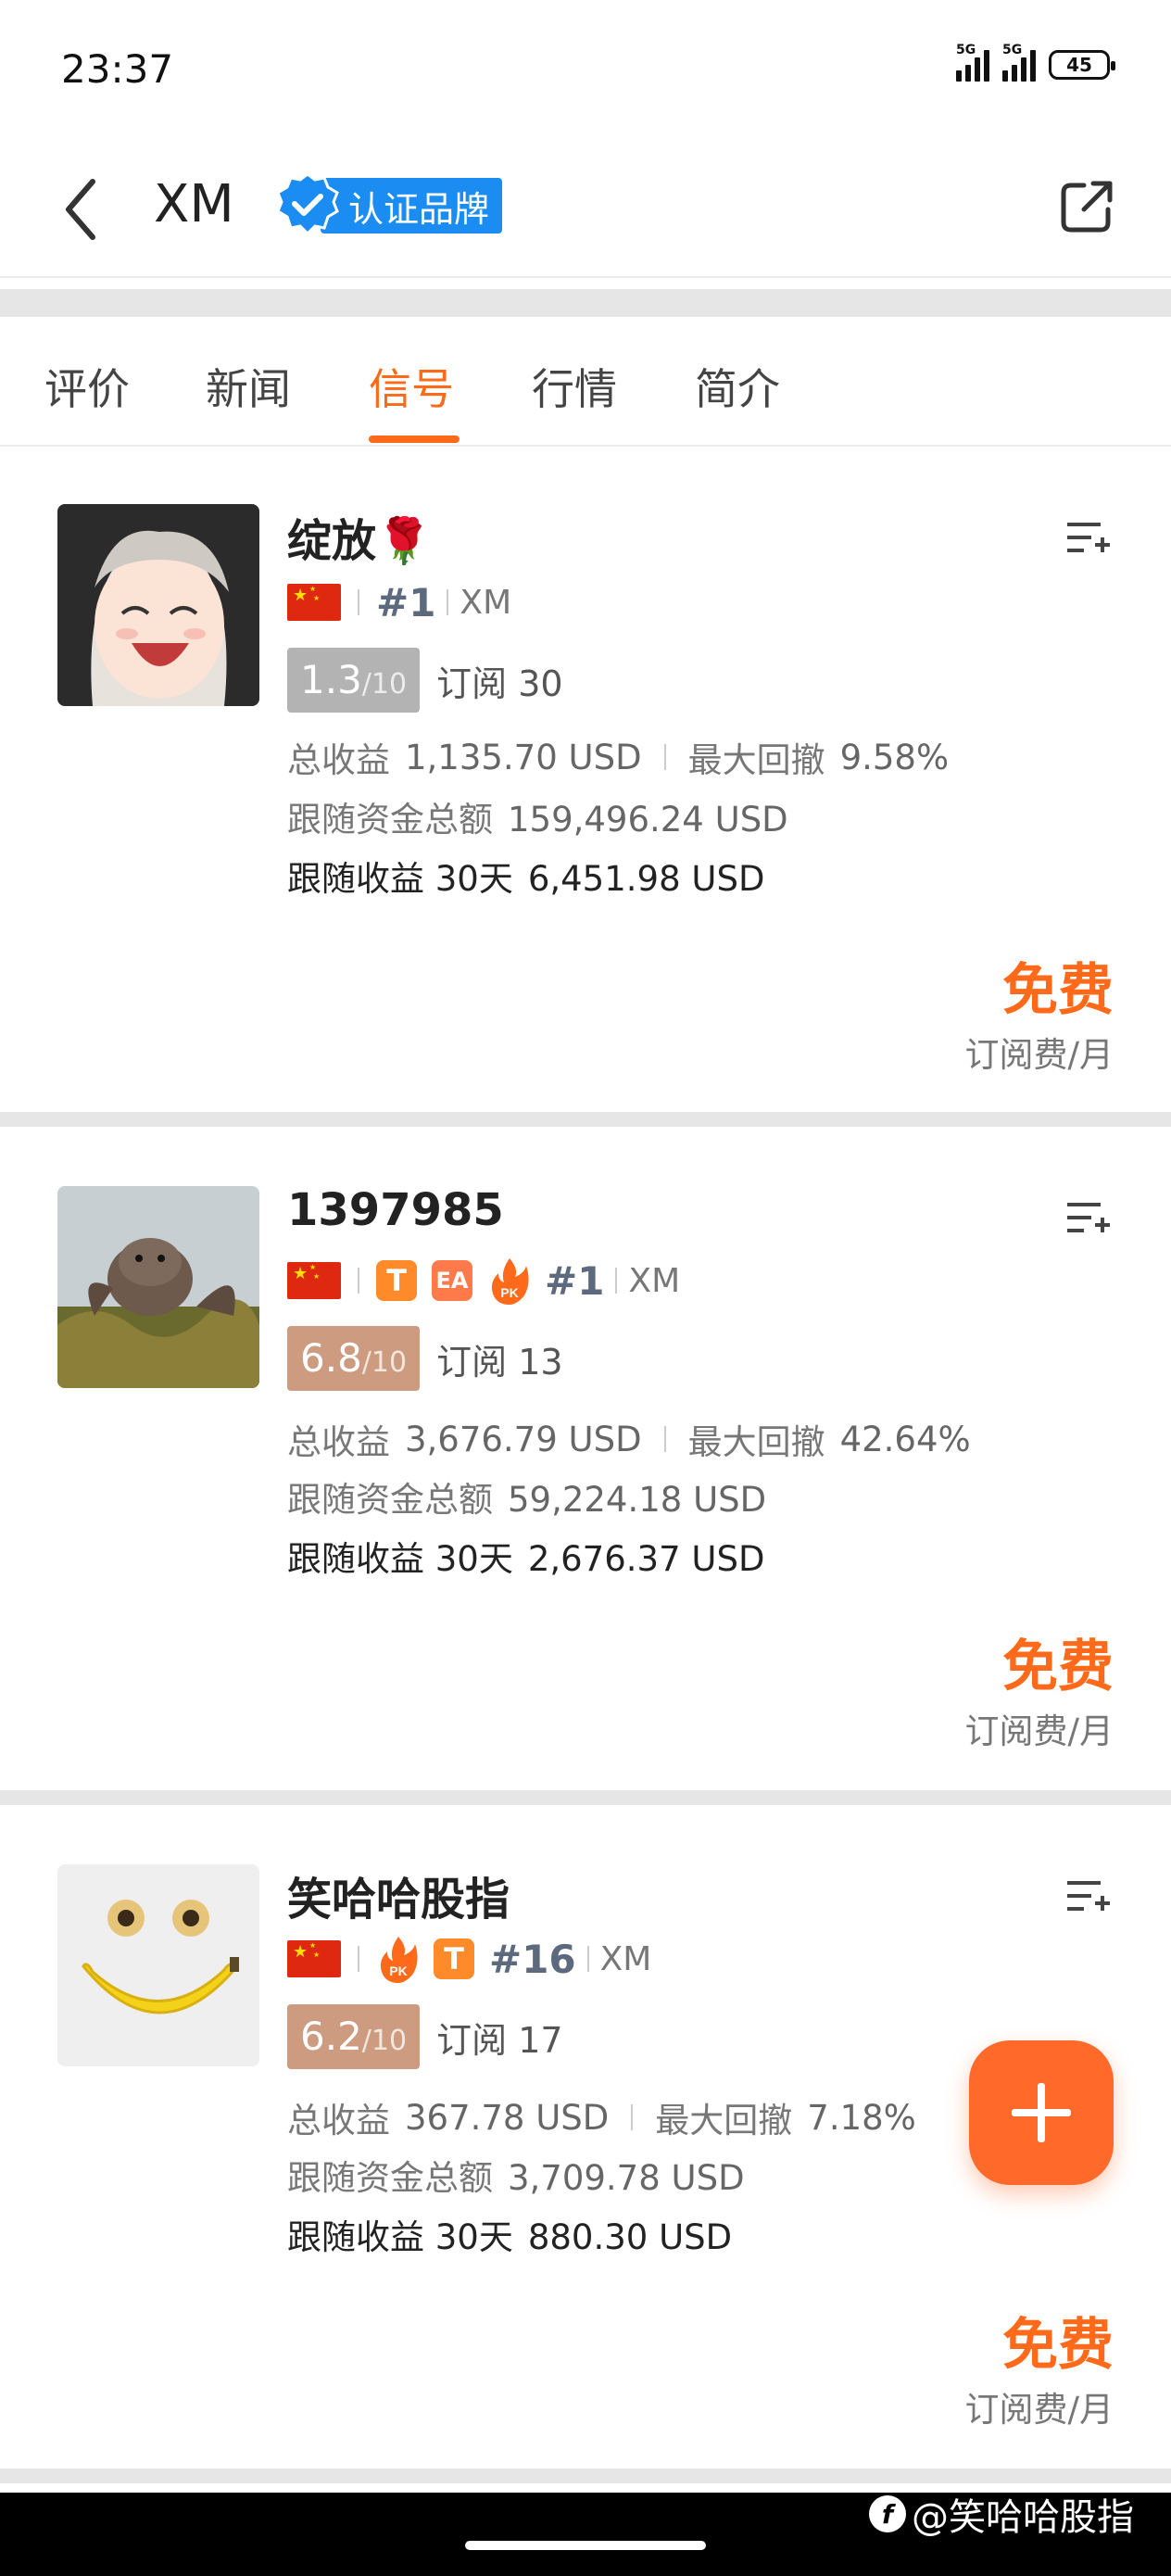  I want to click on follow-funds-value: 3,709.78 USD, so click(627, 2178).